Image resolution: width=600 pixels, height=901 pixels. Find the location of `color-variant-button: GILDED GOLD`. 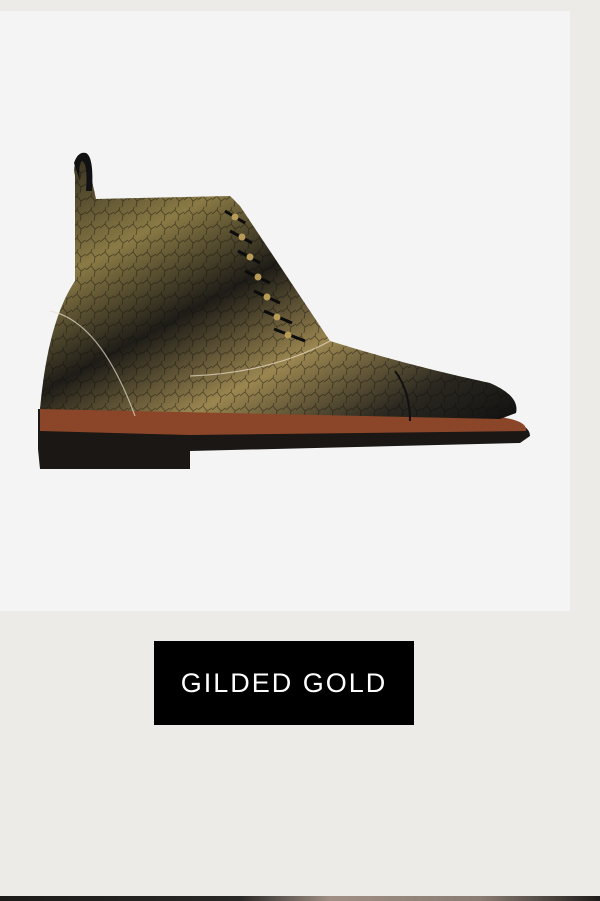

color-variant-button: GILDED GOLD is located at coordinates (284, 683).